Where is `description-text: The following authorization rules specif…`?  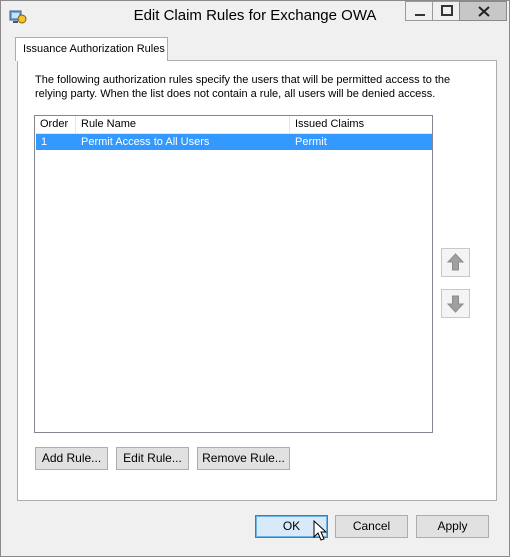 description-text: The following authorization rules specif… is located at coordinates (243, 87).